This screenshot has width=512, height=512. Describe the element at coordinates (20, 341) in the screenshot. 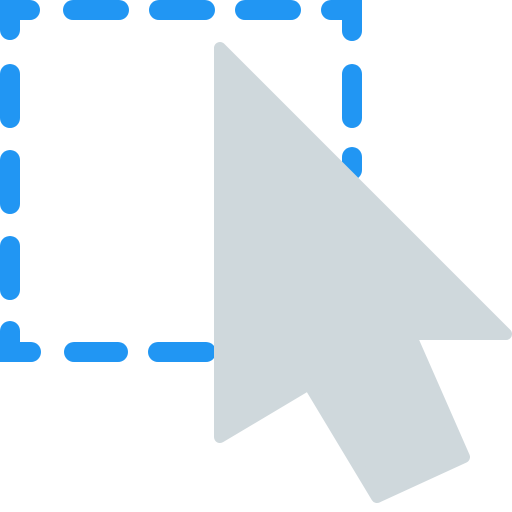

I see `selection-corner-bottom-left` at that location.